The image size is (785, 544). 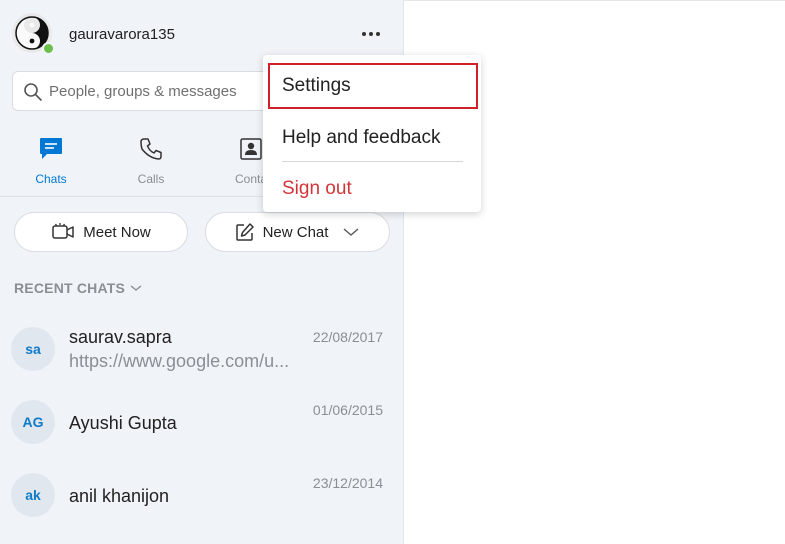 I want to click on tab-chats: Chats, so click(x=51, y=161).